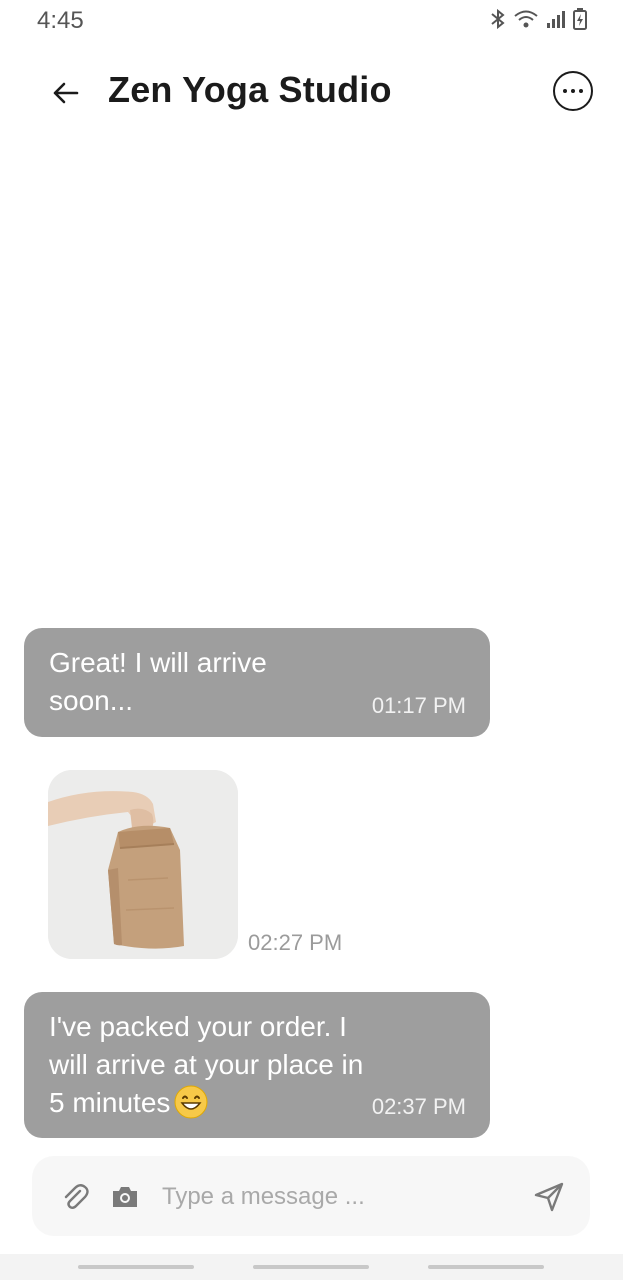 The image size is (623, 1280). I want to click on message-bubble: Great! I will arrive soon... 01:17 PM, so click(257, 682).